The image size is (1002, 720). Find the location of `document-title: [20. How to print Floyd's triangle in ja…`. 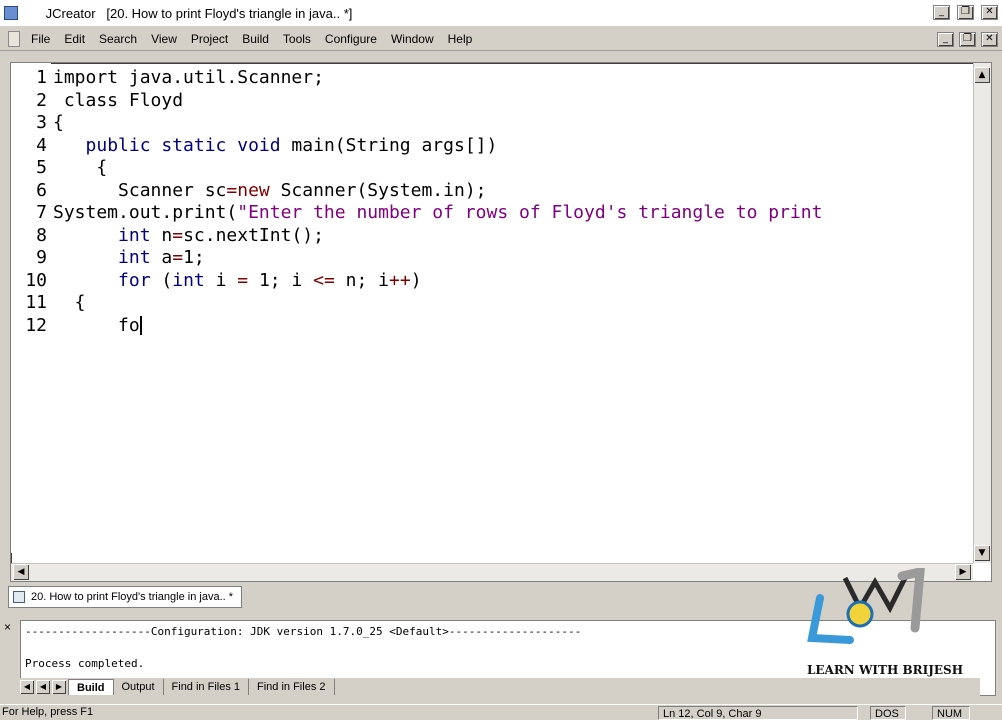

document-title: [20. How to print Floyd's triangle in ja… is located at coordinates (229, 13).